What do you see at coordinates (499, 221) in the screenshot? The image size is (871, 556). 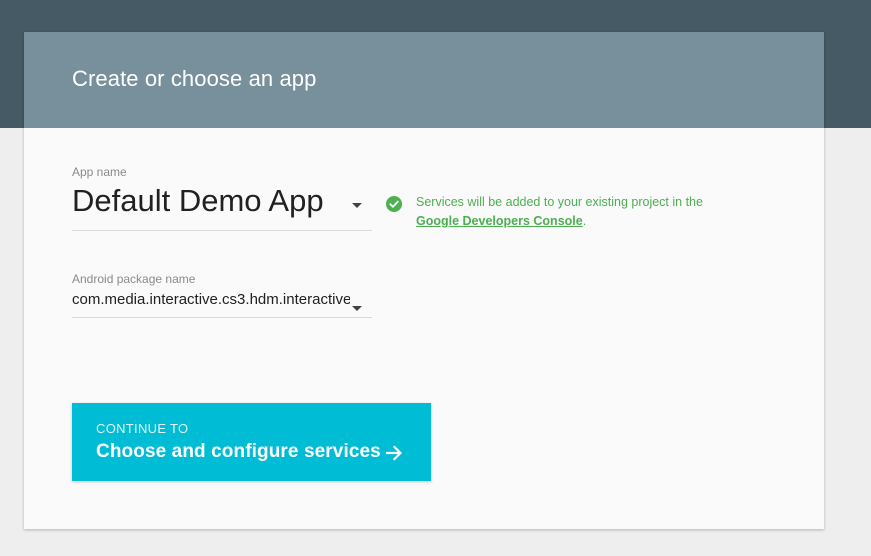 I see `google-developers-console-link: Google Developers Console` at bounding box center [499, 221].